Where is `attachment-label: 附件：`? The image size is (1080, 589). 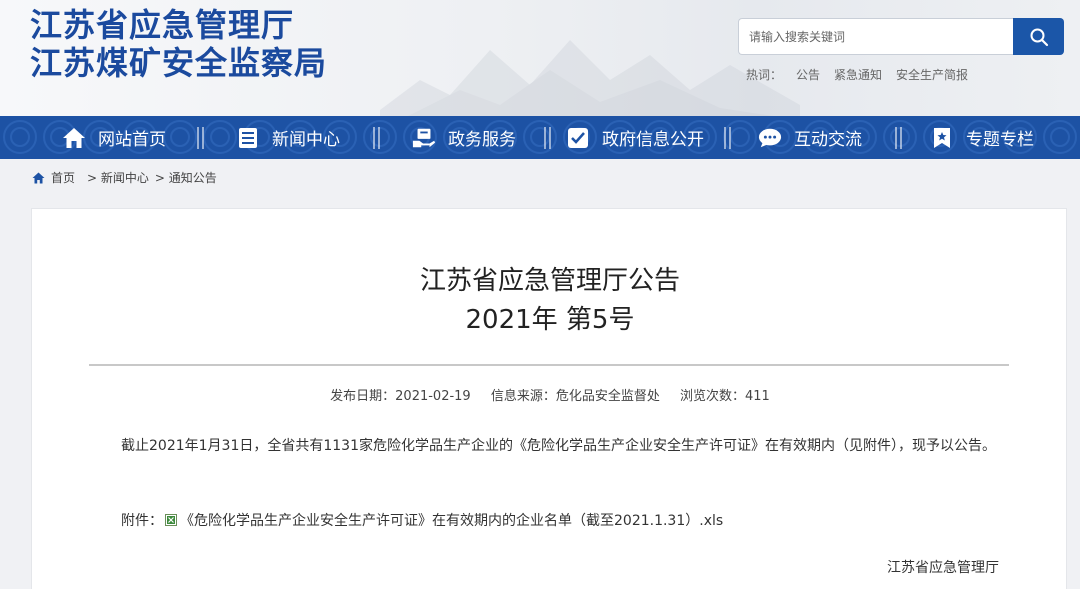 attachment-label: 附件： is located at coordinates (142, 521).